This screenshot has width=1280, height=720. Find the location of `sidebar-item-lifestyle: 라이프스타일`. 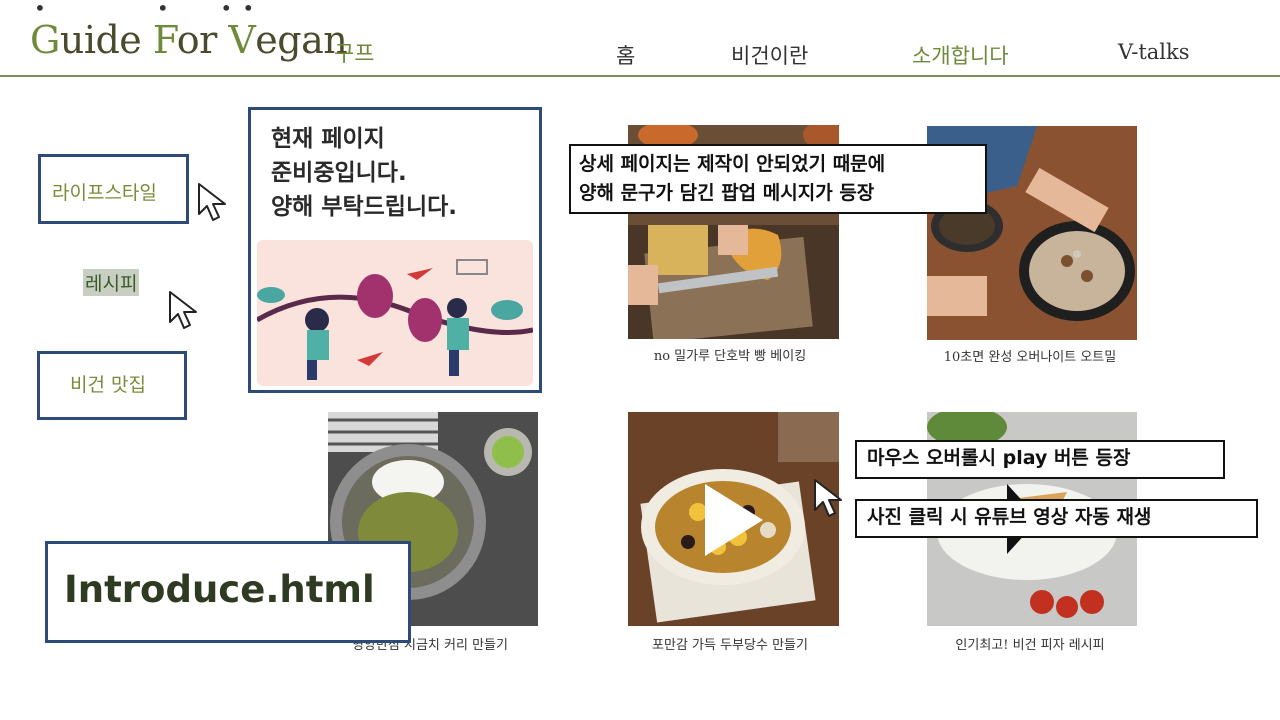

sidebar-item-lifestyle: 라이프스타일 is located at coordinates (113, 189).